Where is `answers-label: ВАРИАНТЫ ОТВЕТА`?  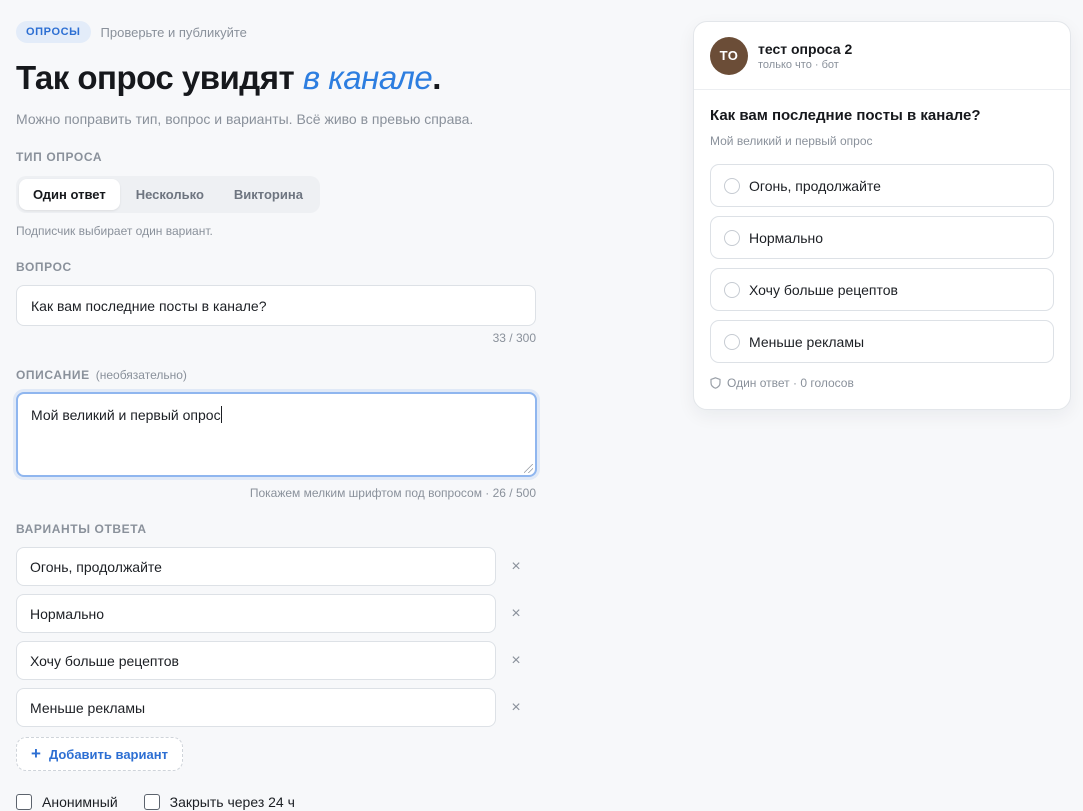
answers-label: ВАРИАНТЫ ОТВЕТА is located at coordinates (81, 529).